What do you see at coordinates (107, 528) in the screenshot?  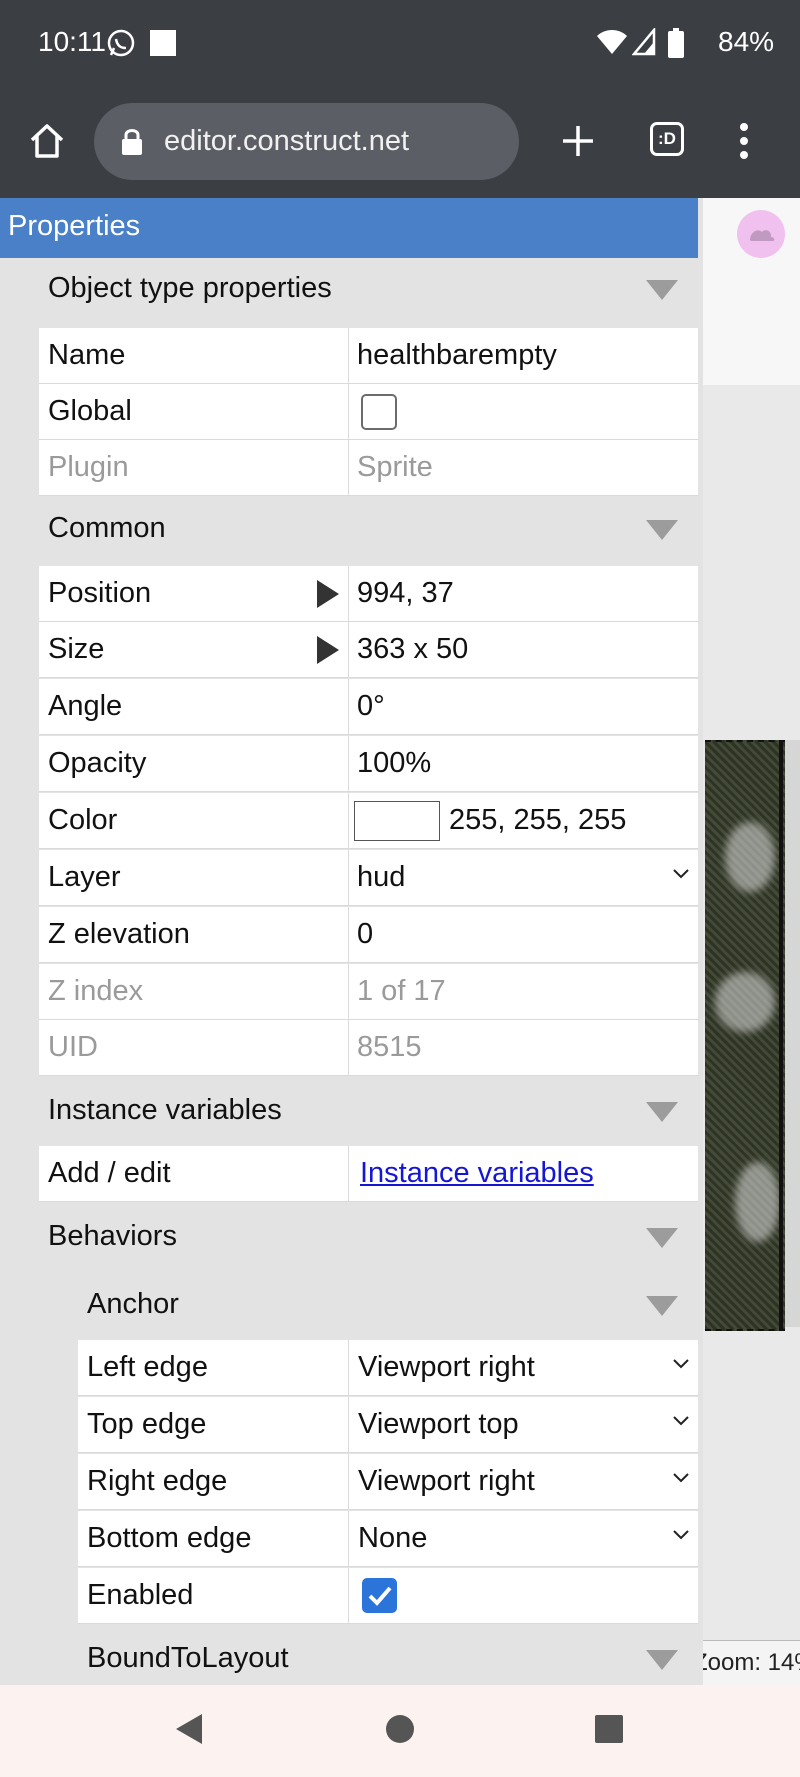 I see `section-header: Common` at bounding box center [107, 528].